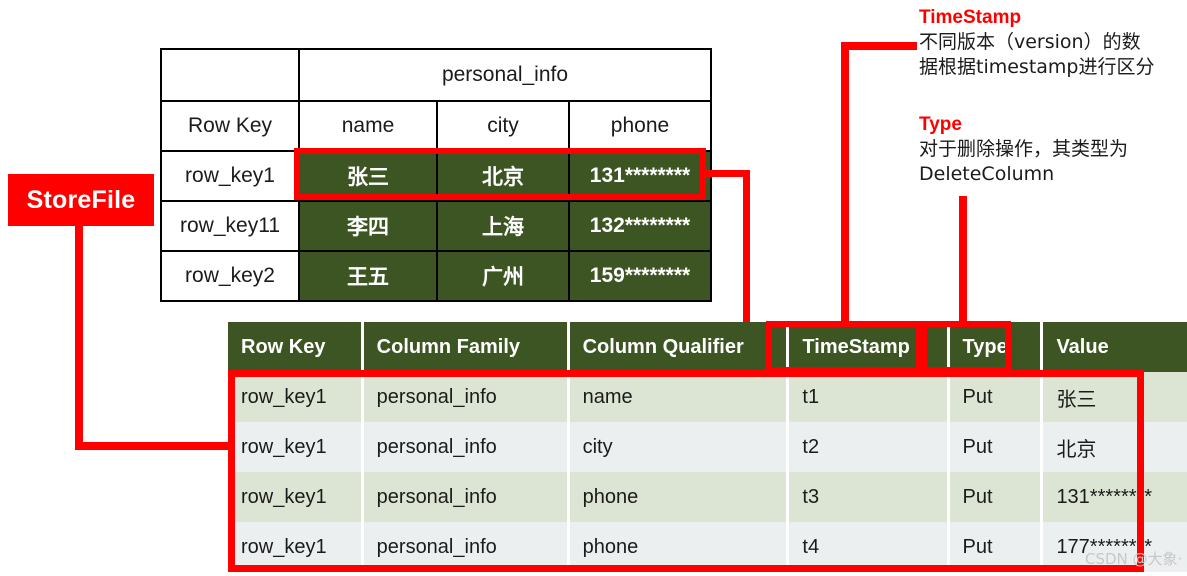  I want to click on storefile-label: StoreFile, so click(81, 199).